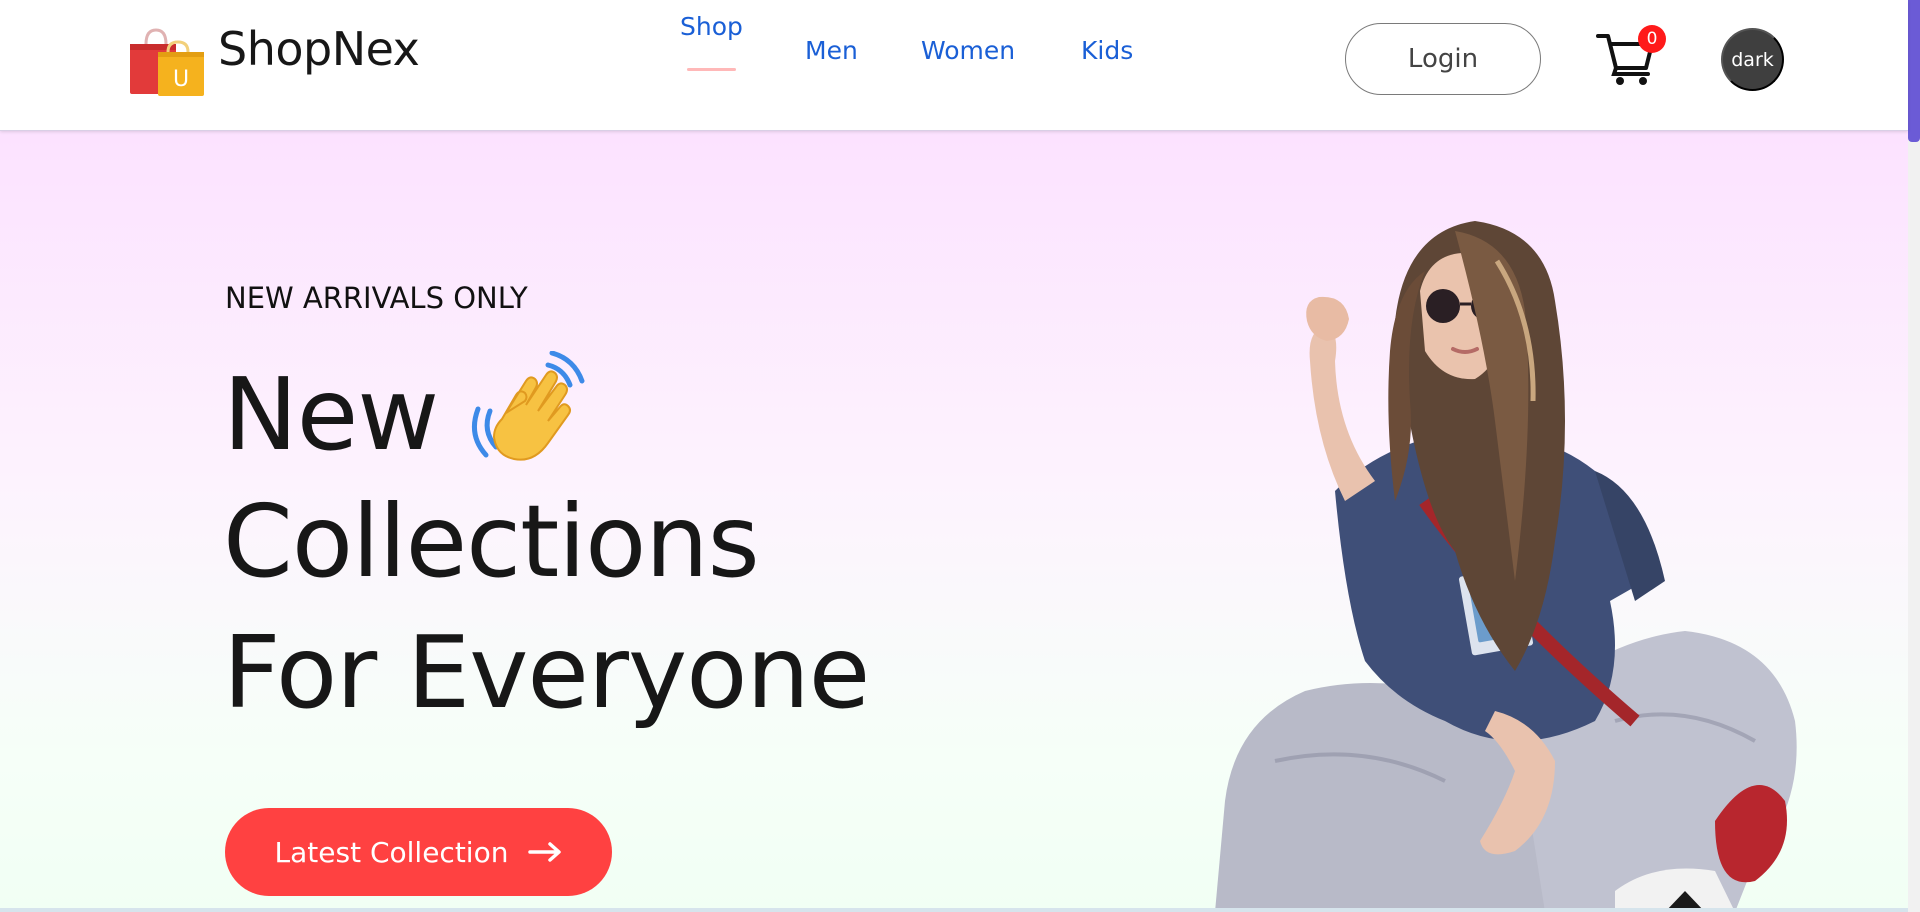 The image size is (1920, 912). Describe the element at coordinates (319, 49) in the screenshot. I see `brand-name: ShopNex` at that location.